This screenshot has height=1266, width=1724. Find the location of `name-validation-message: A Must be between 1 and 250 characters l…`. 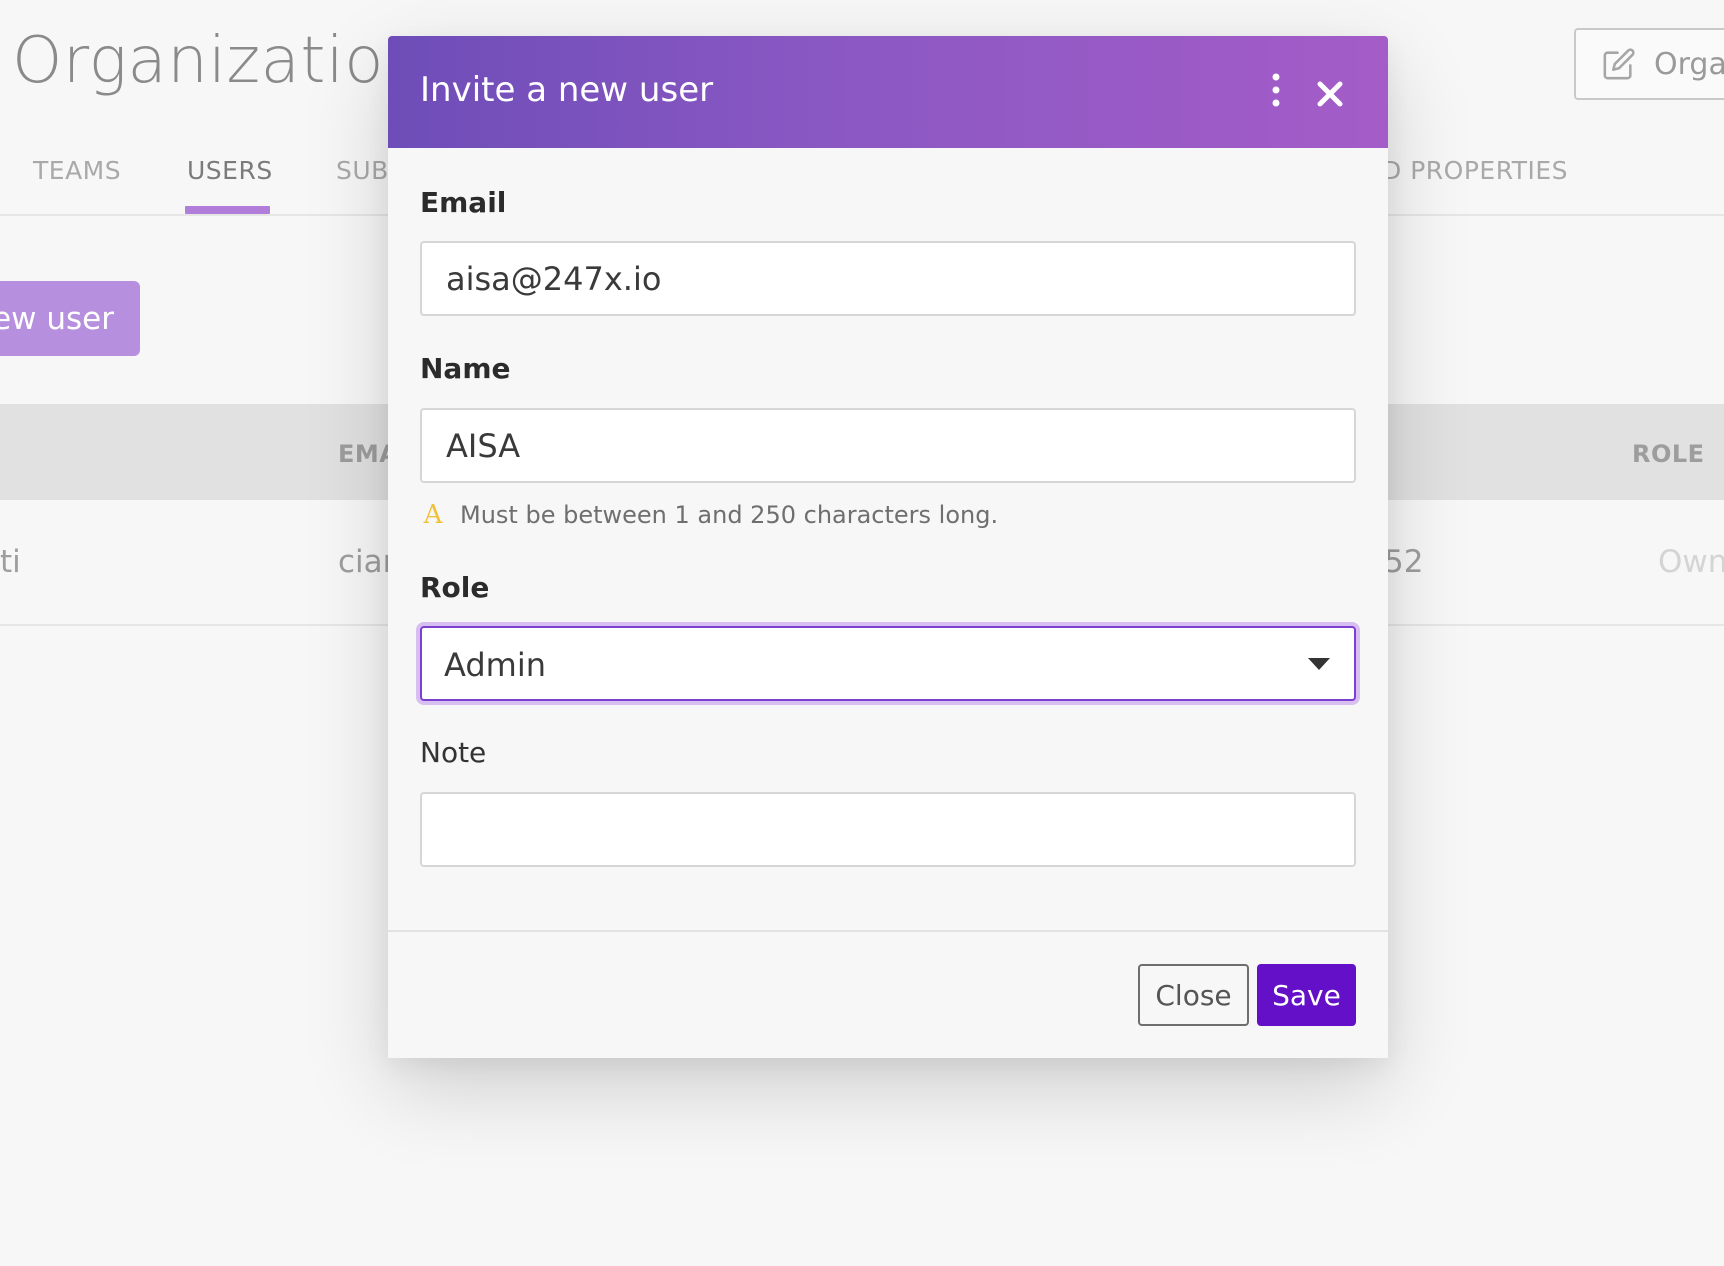

name-validation-message: A Must be between 1 and 250 characters l… is located at coordinates (709, 515).